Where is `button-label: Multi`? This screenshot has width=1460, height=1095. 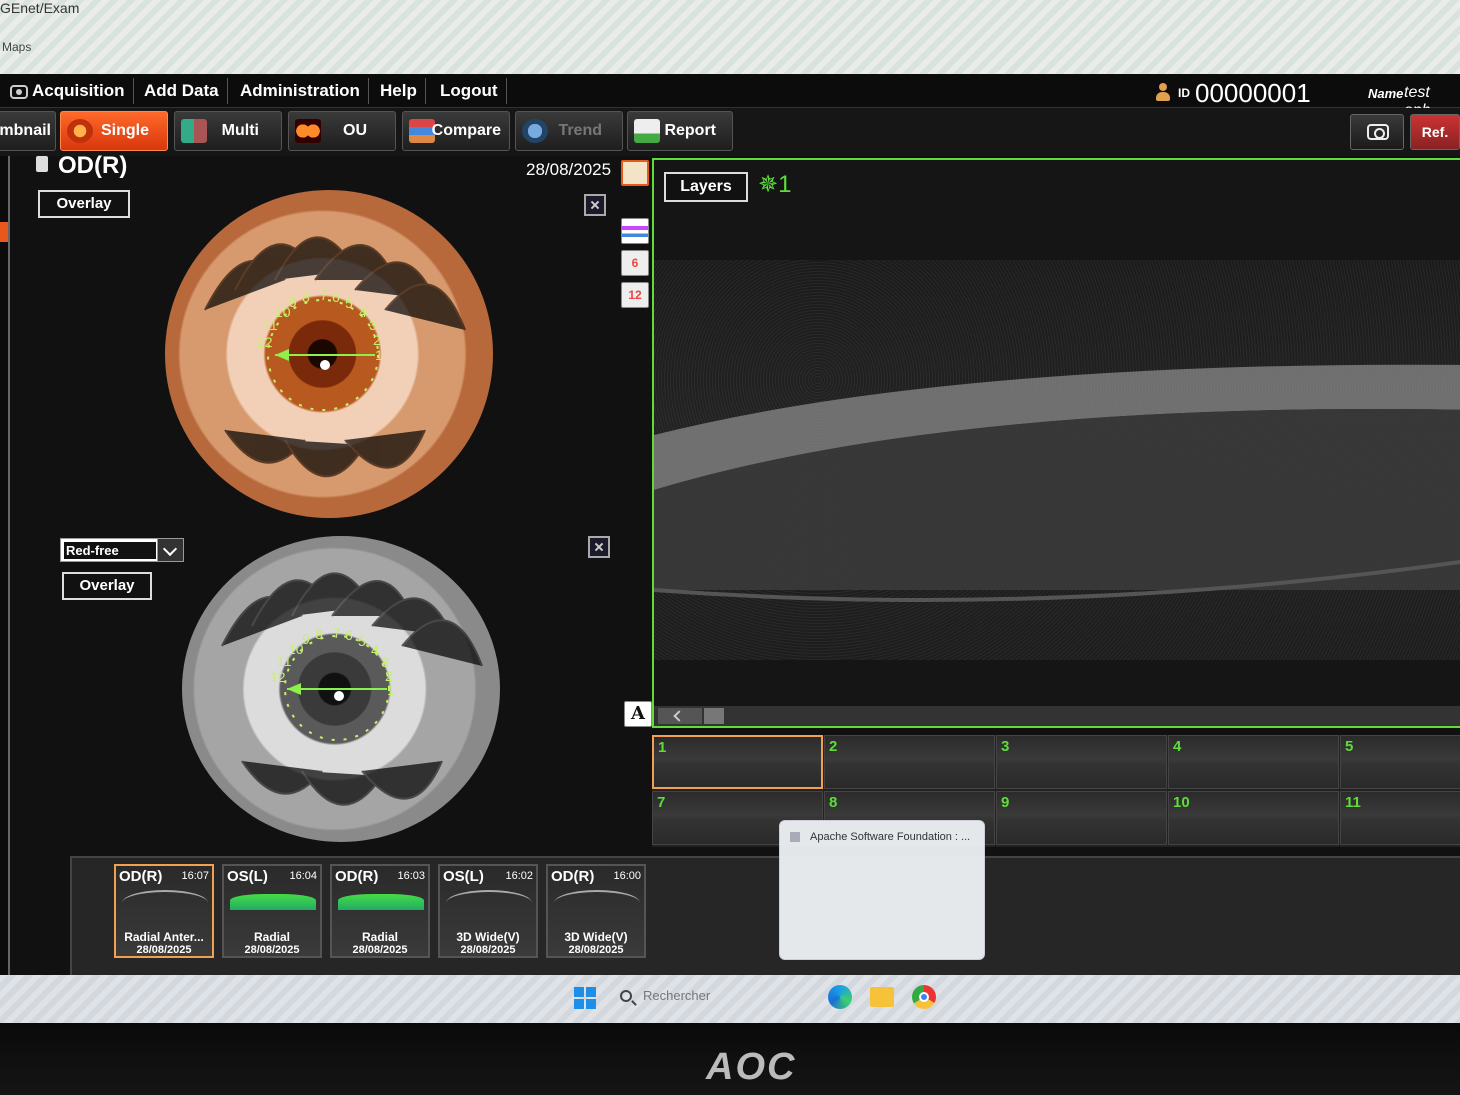
button-label: Multi is located at coordinates (240, 130).